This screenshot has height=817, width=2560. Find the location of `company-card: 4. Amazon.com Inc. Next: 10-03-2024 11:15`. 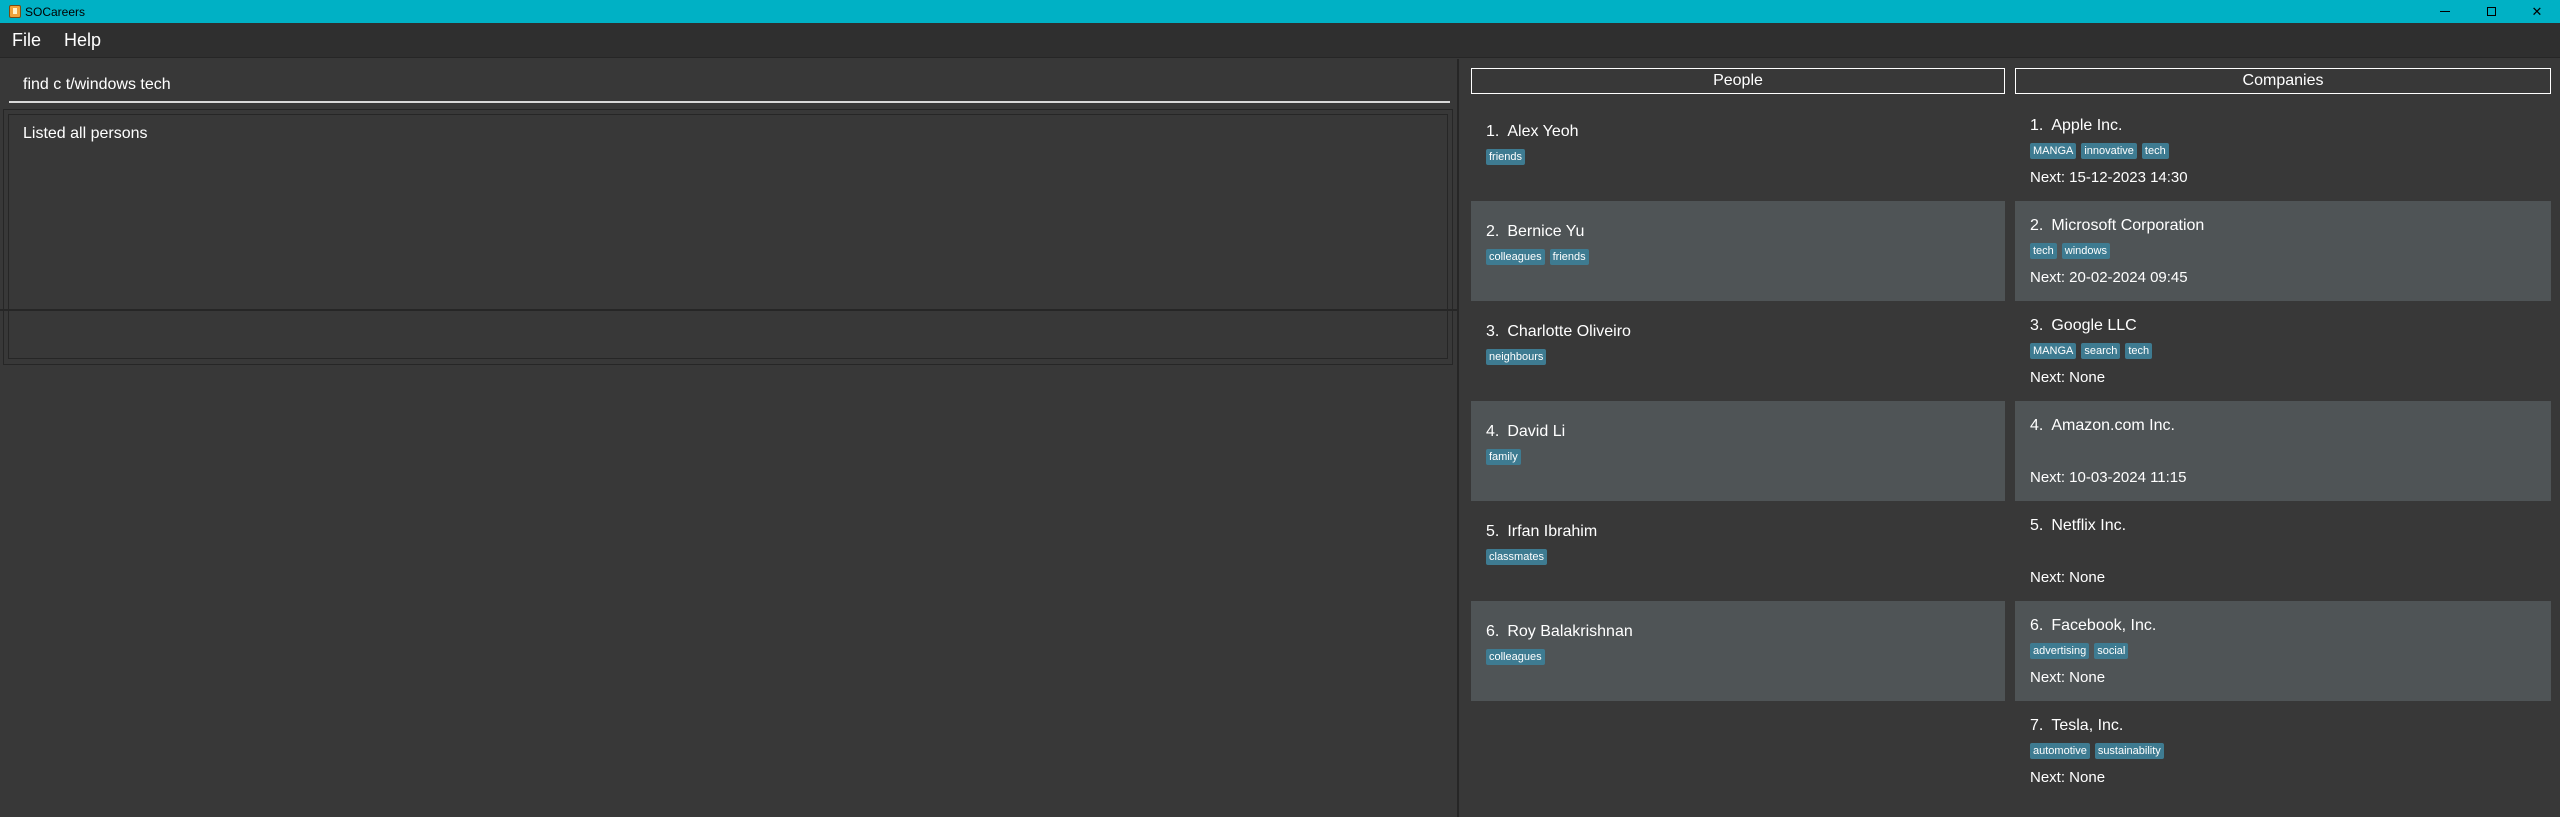

company-card: 4. Amazon.com Inc. Next: 10-03-2024 11:15 is located at coordinates (2283, 451).